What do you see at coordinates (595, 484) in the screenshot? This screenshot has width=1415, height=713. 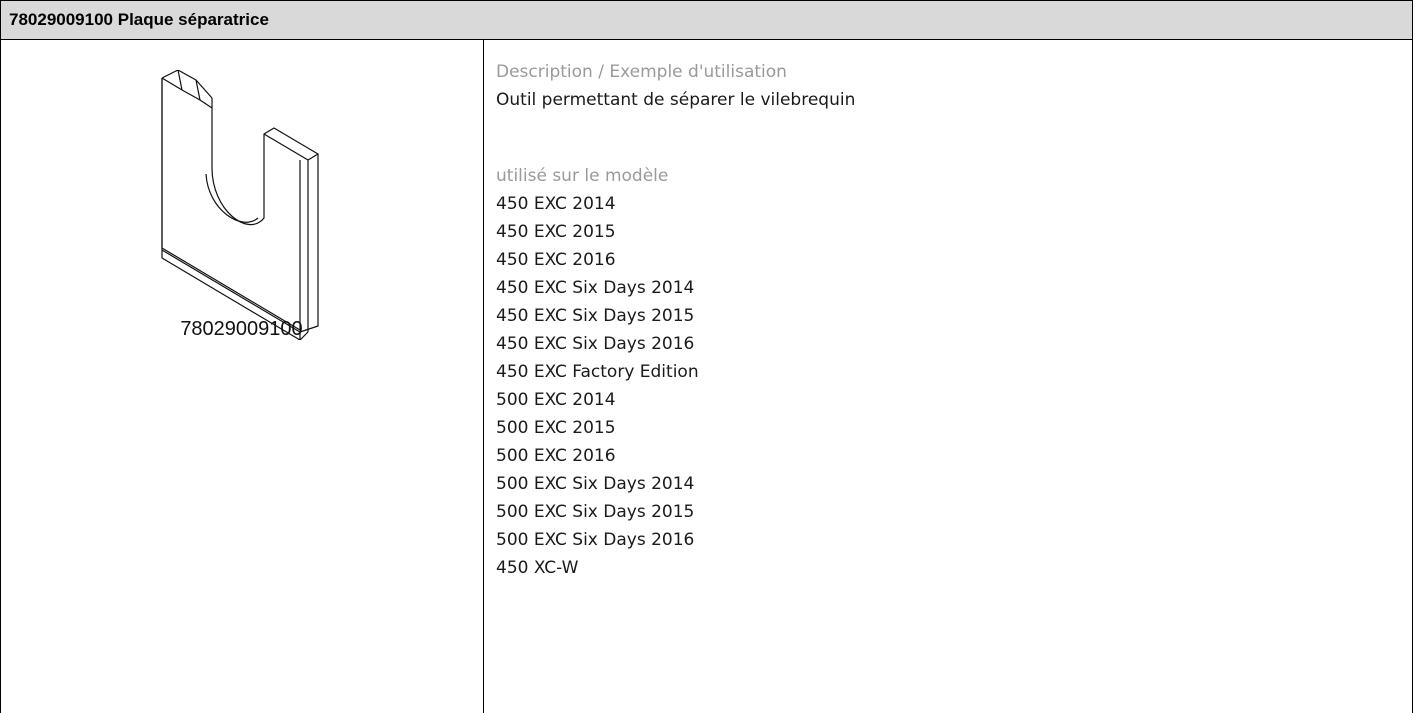 I see `model-item: 500 EXC Six Days 2014` at bounding box center [595, 484].